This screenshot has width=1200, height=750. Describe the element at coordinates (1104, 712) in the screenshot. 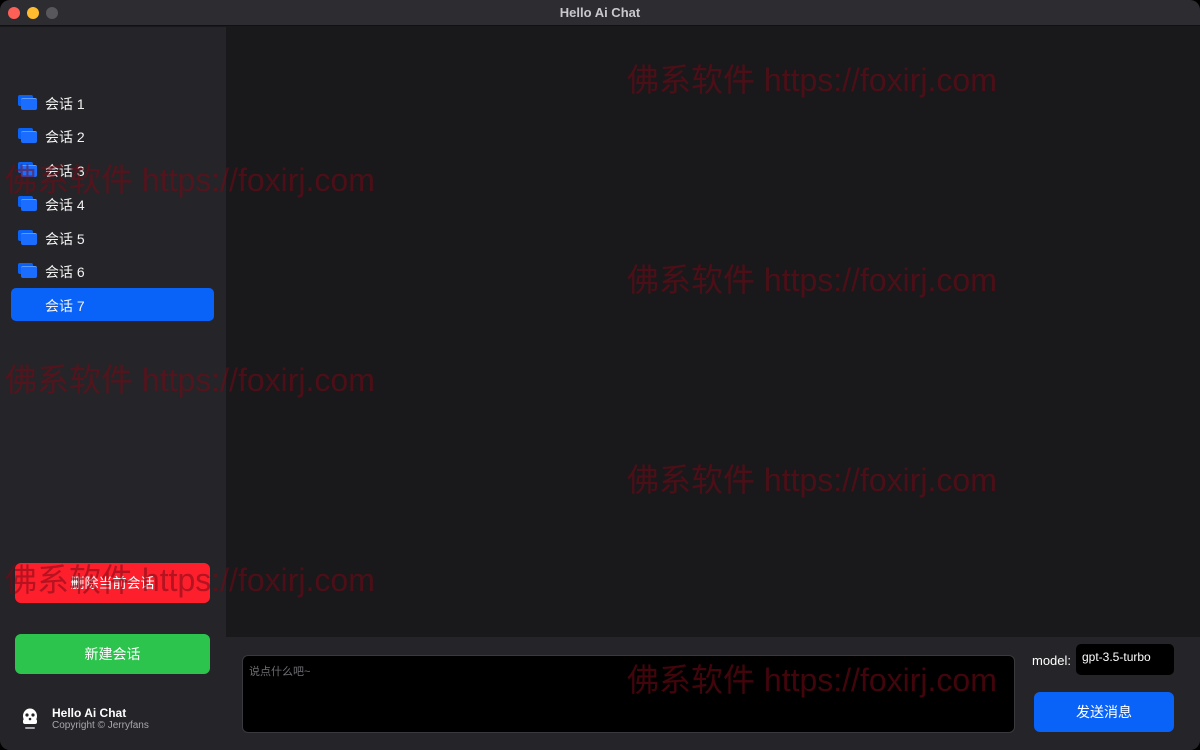

I see `send-message-button: 发送消息` at that location.